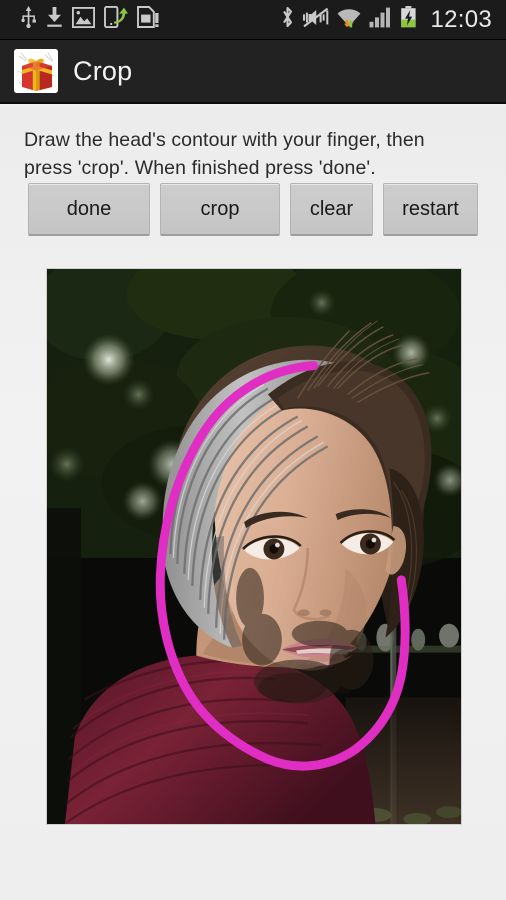 Image resolution: width=506 pixels, height=900 pixels. What do you see at coordinates (430, 209) in the screenshot?
I see `restart-button: restart` at bounding box center [430, 209].